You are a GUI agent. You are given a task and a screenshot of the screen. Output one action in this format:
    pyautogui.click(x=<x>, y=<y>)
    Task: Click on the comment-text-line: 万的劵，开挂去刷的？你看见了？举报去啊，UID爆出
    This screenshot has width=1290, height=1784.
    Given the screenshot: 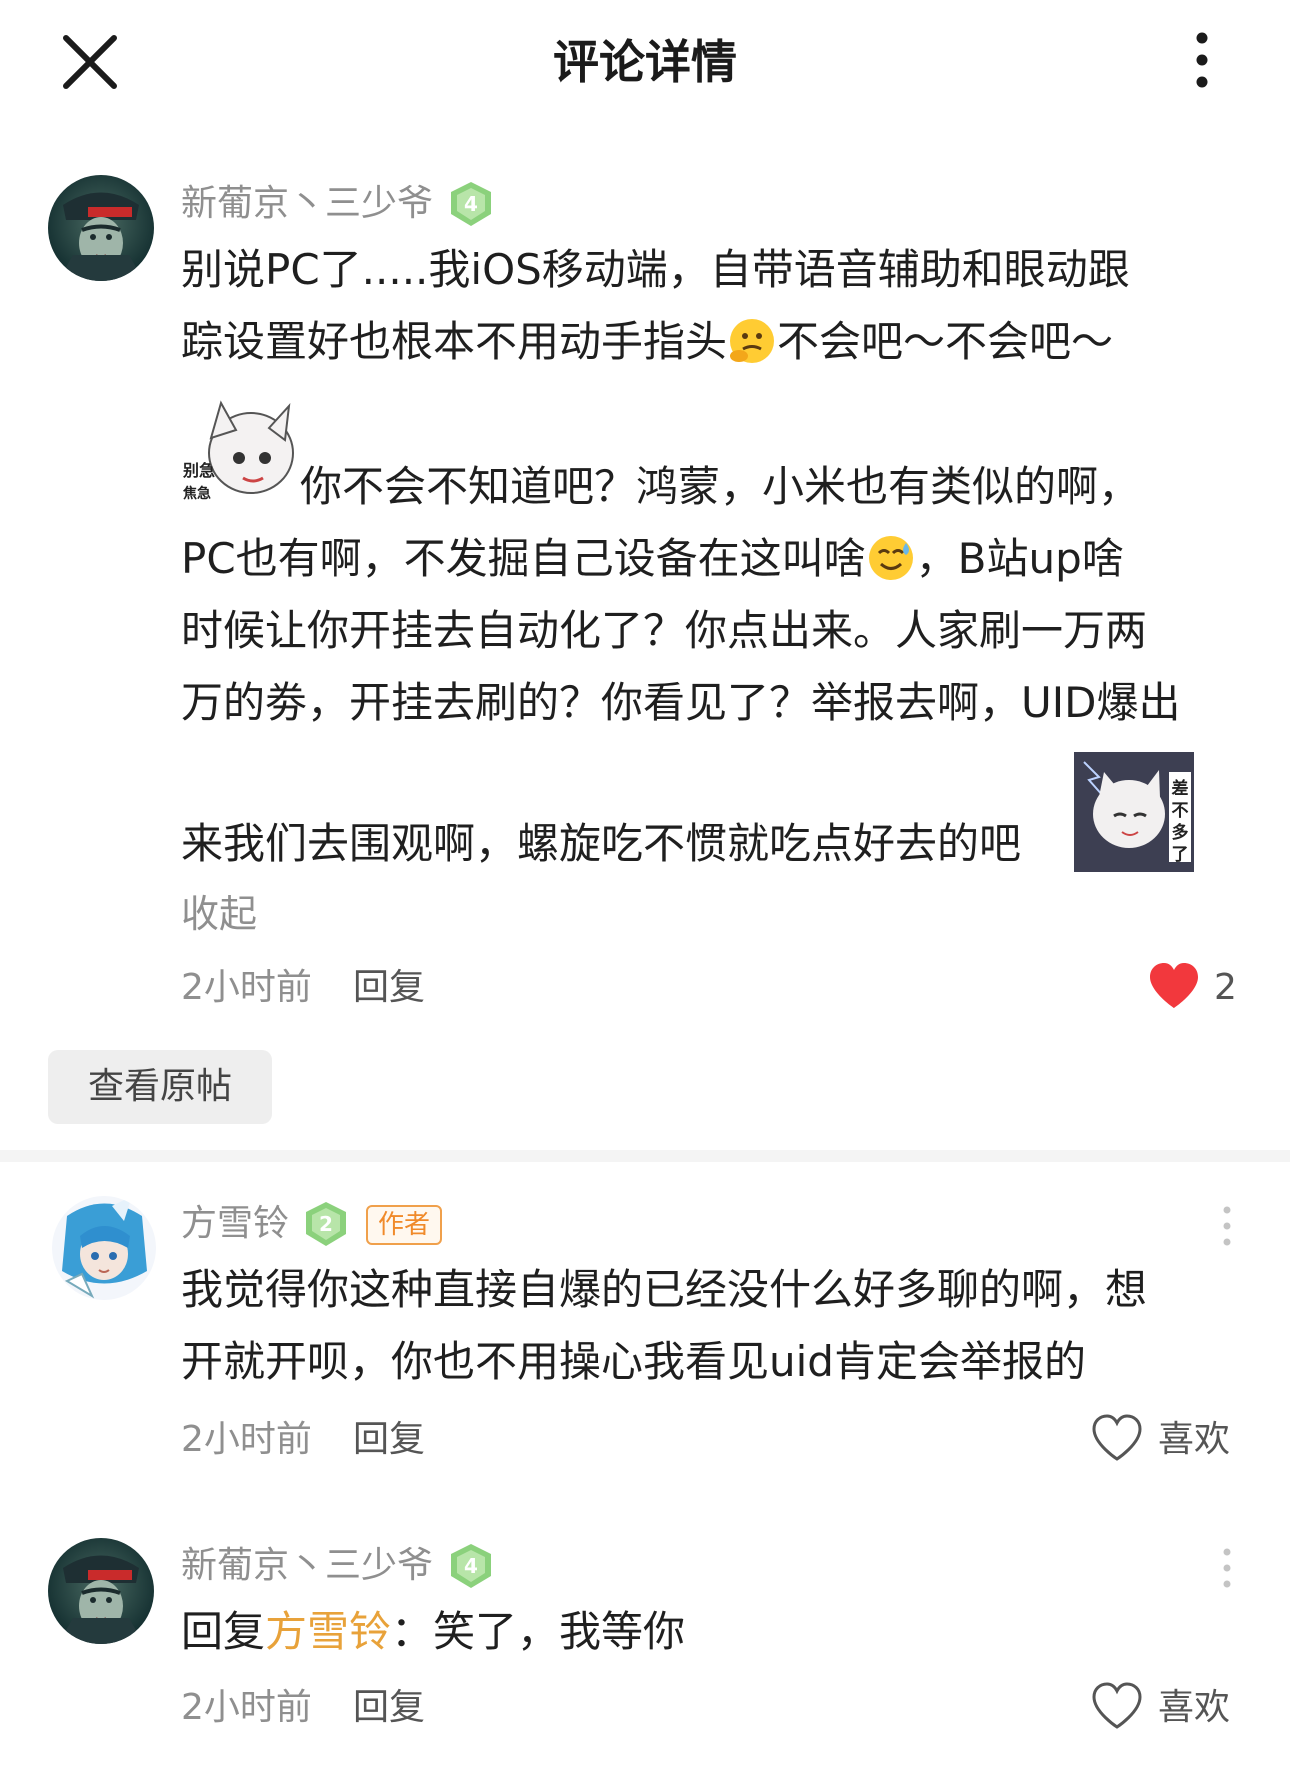 What is the action you would take?
    pyautogui.click(x=681, y=702)
    